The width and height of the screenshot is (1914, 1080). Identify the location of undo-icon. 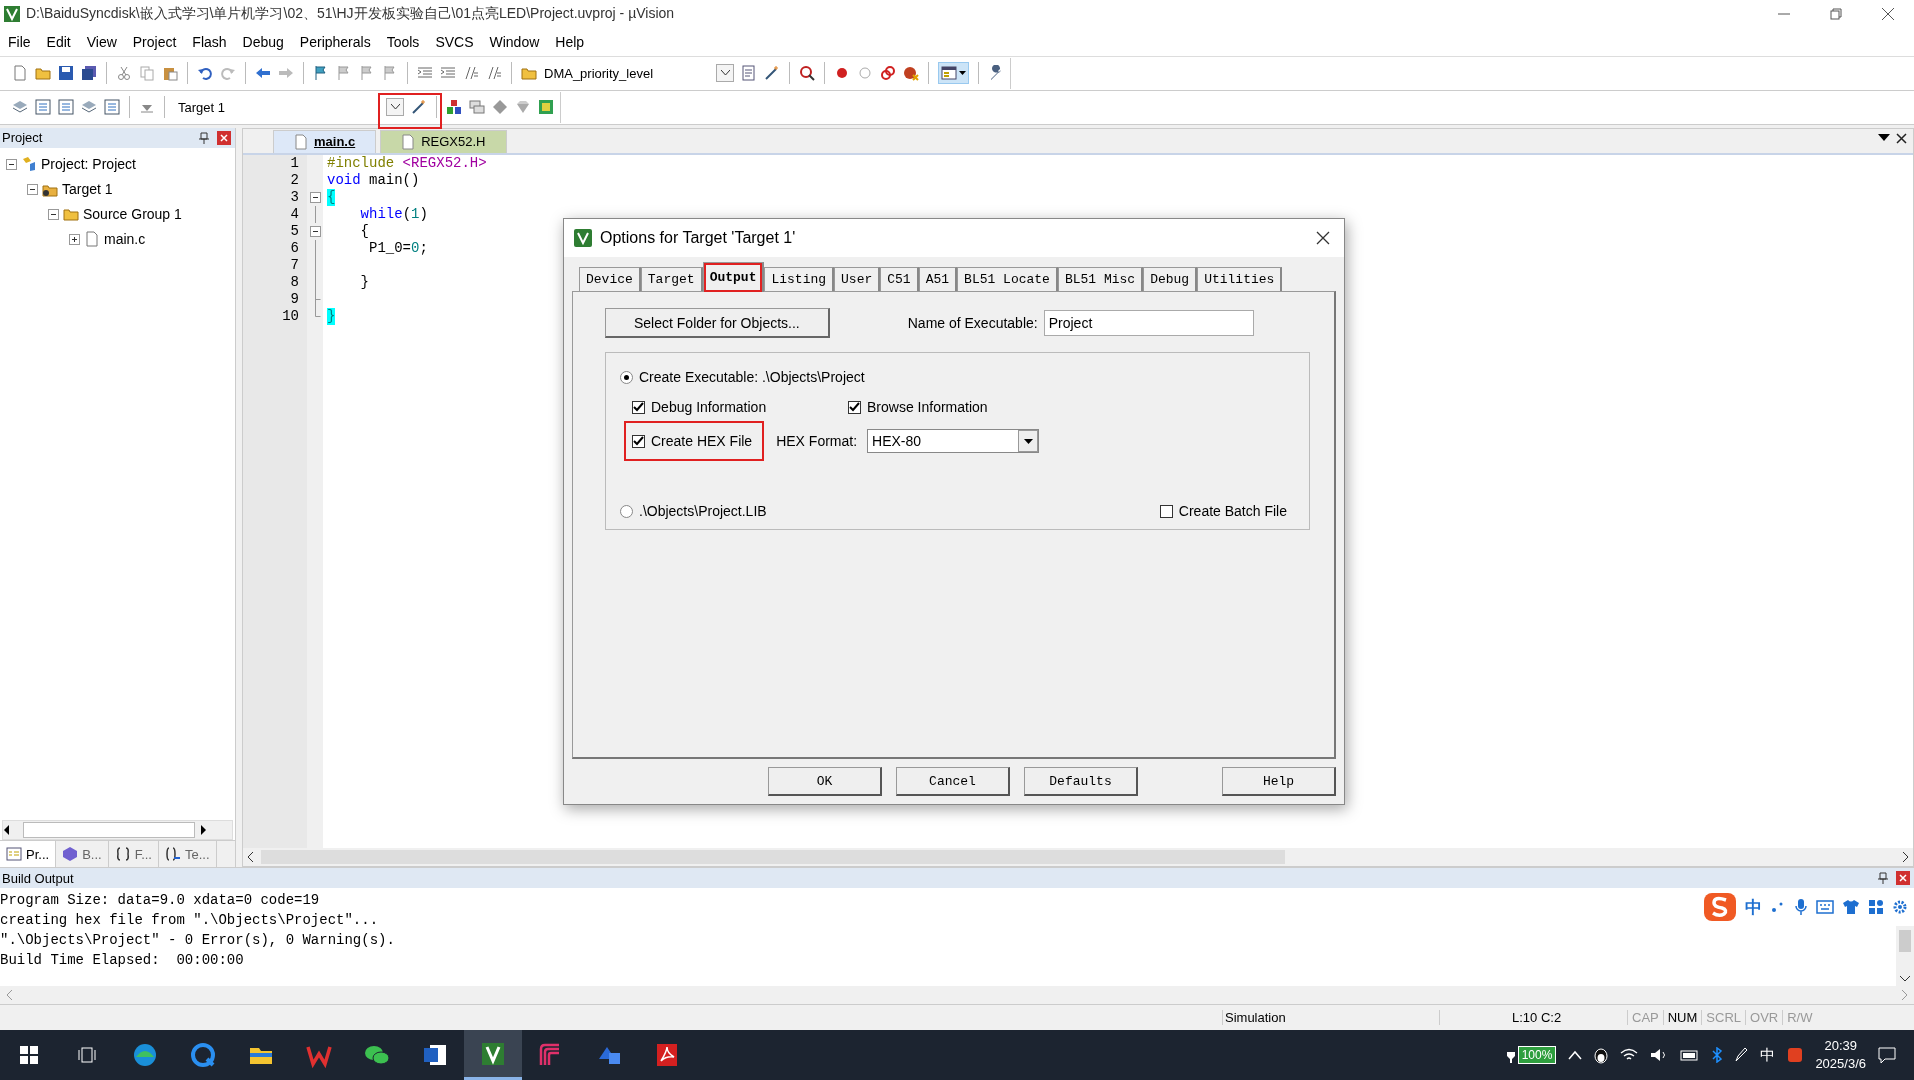
(205, 73).